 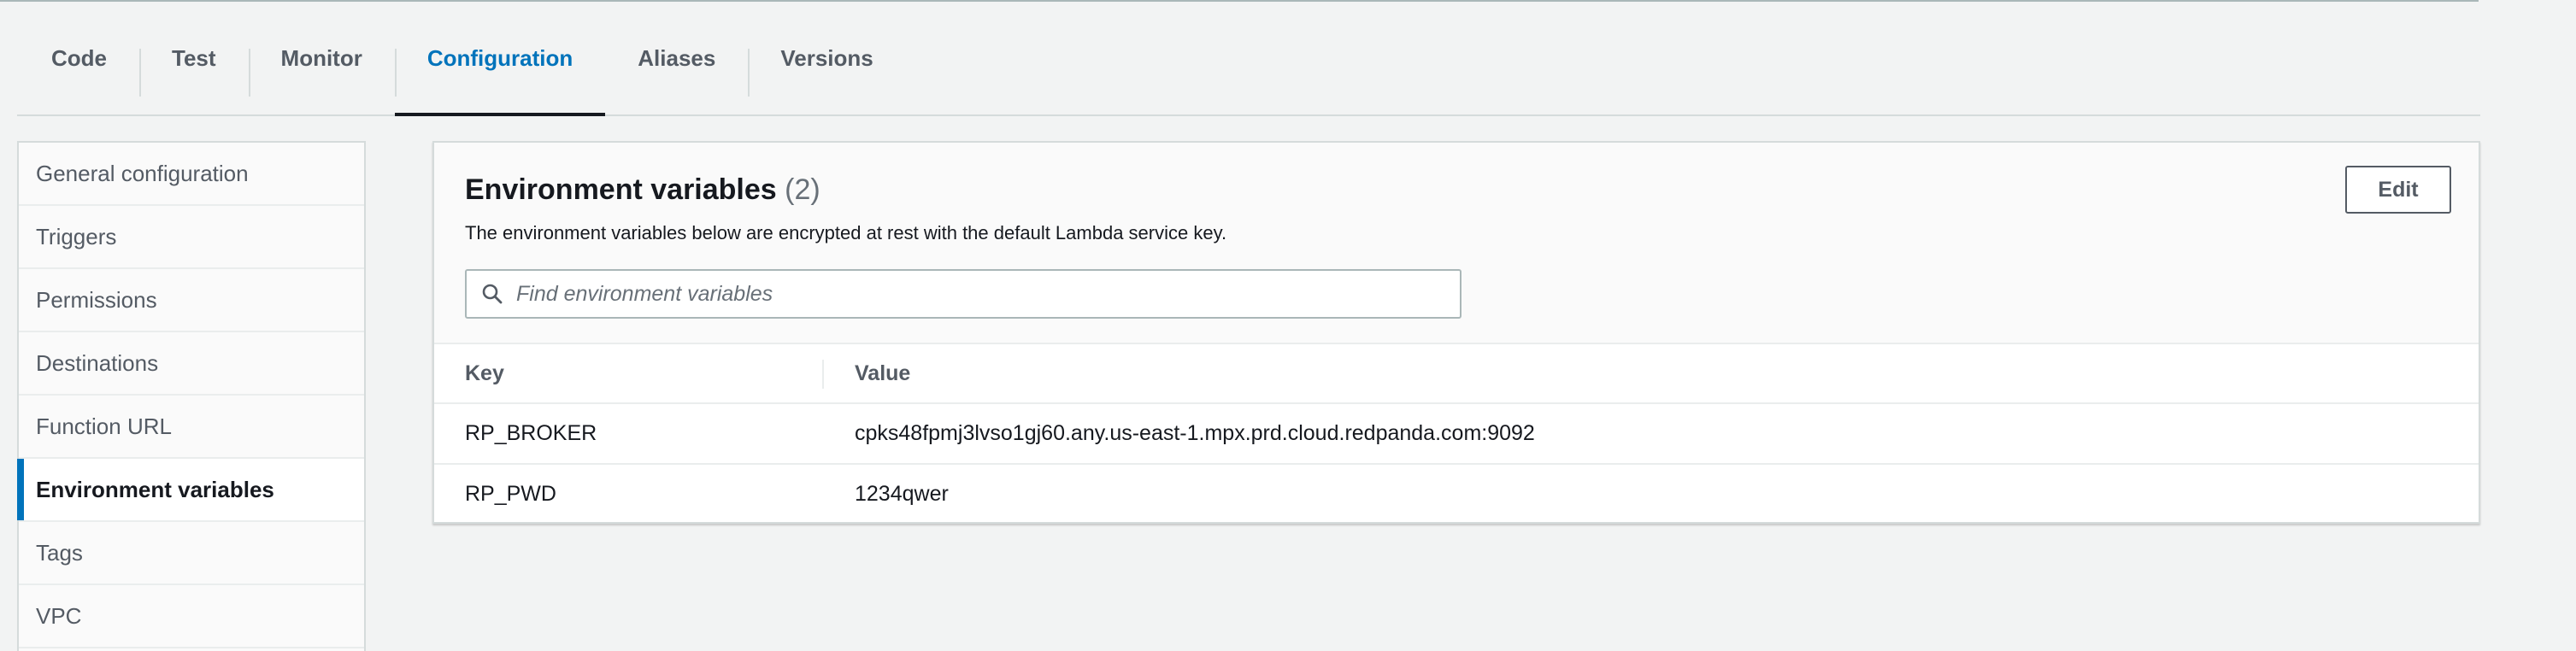 I want to click on variable-count: (2), so click(x=802, y=189).